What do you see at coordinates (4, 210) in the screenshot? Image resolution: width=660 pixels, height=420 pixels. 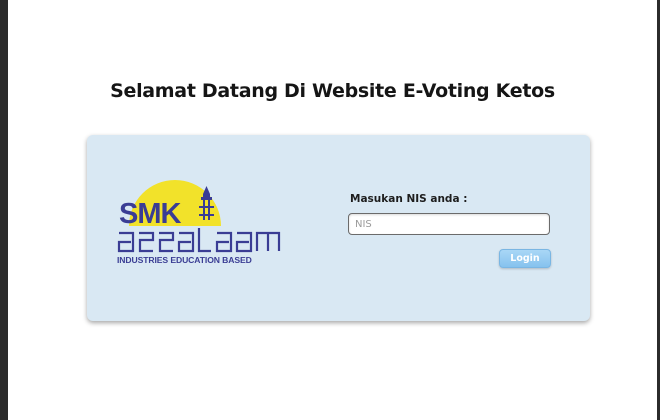 I see `window-left-border` at bounding box center [4, 210].